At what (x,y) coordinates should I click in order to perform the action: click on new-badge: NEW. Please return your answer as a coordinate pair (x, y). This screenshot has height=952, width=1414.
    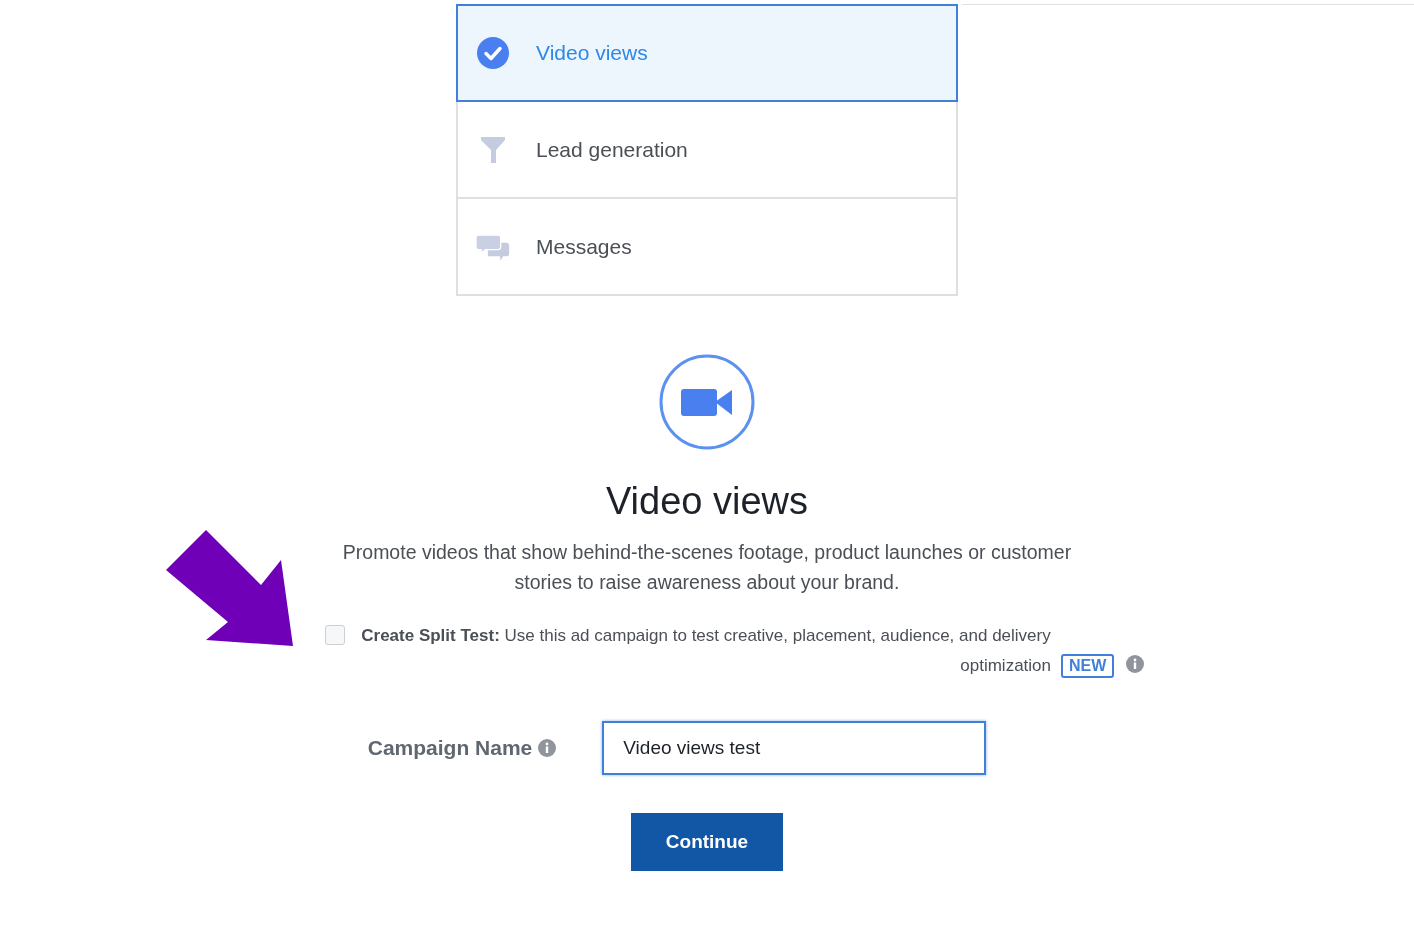
    Looking at the image, I should click on (1088, 666).